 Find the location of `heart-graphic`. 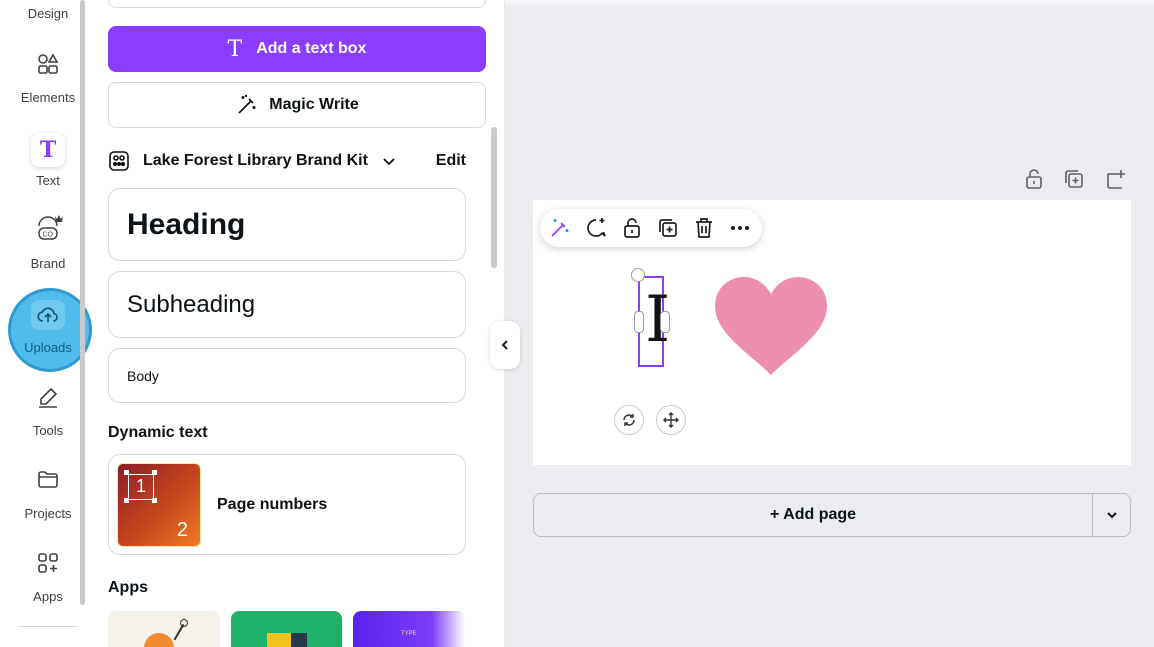

heart-graphic is located at coordinates (771, 326).